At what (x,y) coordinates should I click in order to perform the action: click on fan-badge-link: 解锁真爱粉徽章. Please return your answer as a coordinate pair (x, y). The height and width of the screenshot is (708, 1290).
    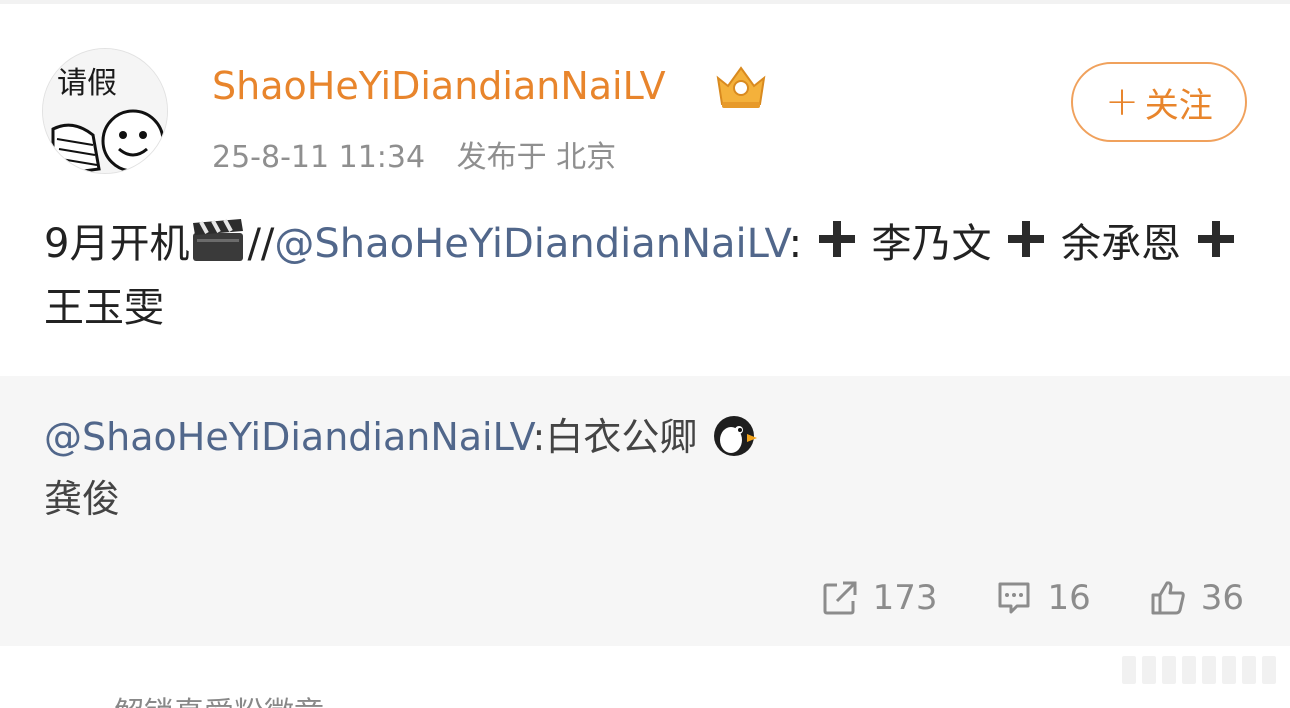
    Looking at the image, I should click on (219, 698).